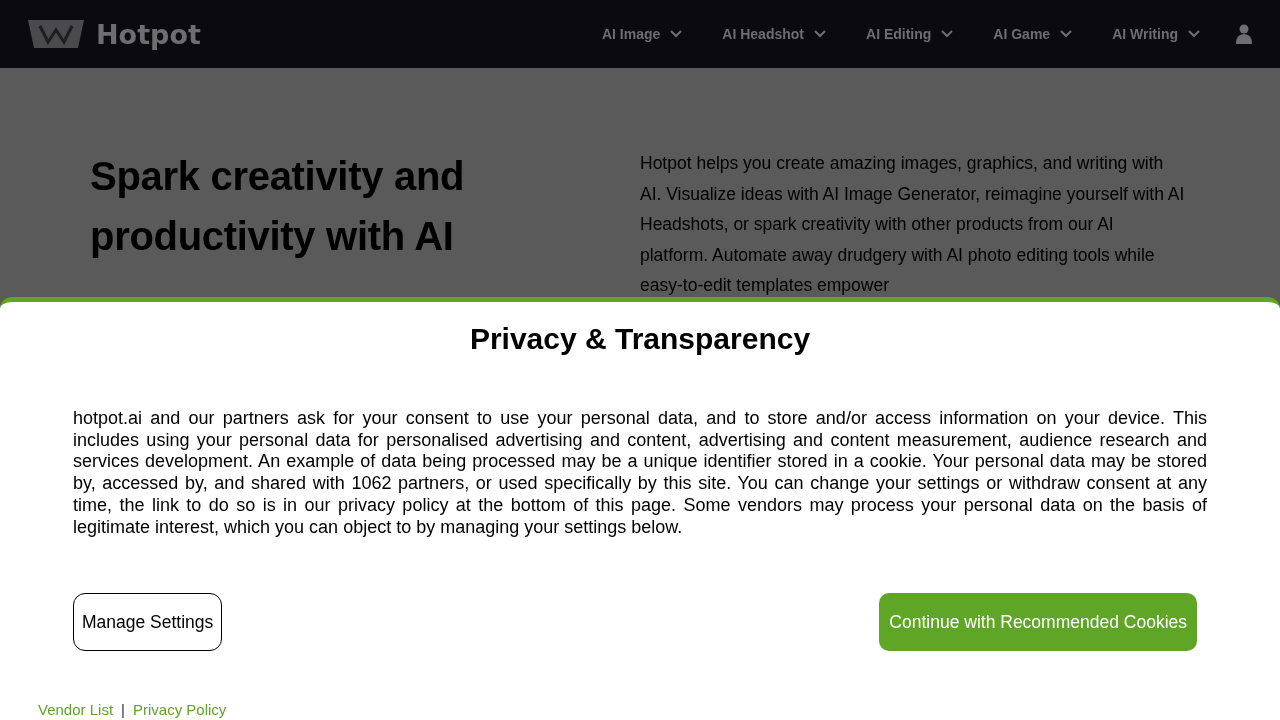  I want to click on pot-icon, so click(56, 34).